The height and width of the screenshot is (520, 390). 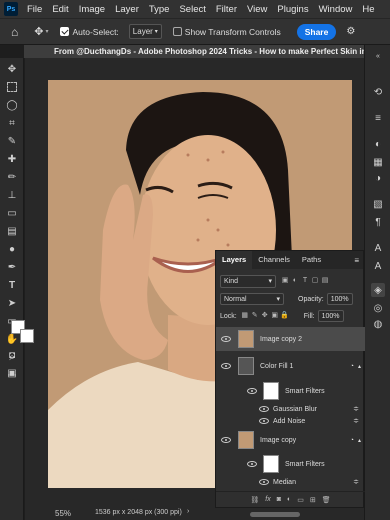 What do you see at coordinates (267, 499) in the screenshot?
I see `fx-button: fx` at bounding box center [267, 499].